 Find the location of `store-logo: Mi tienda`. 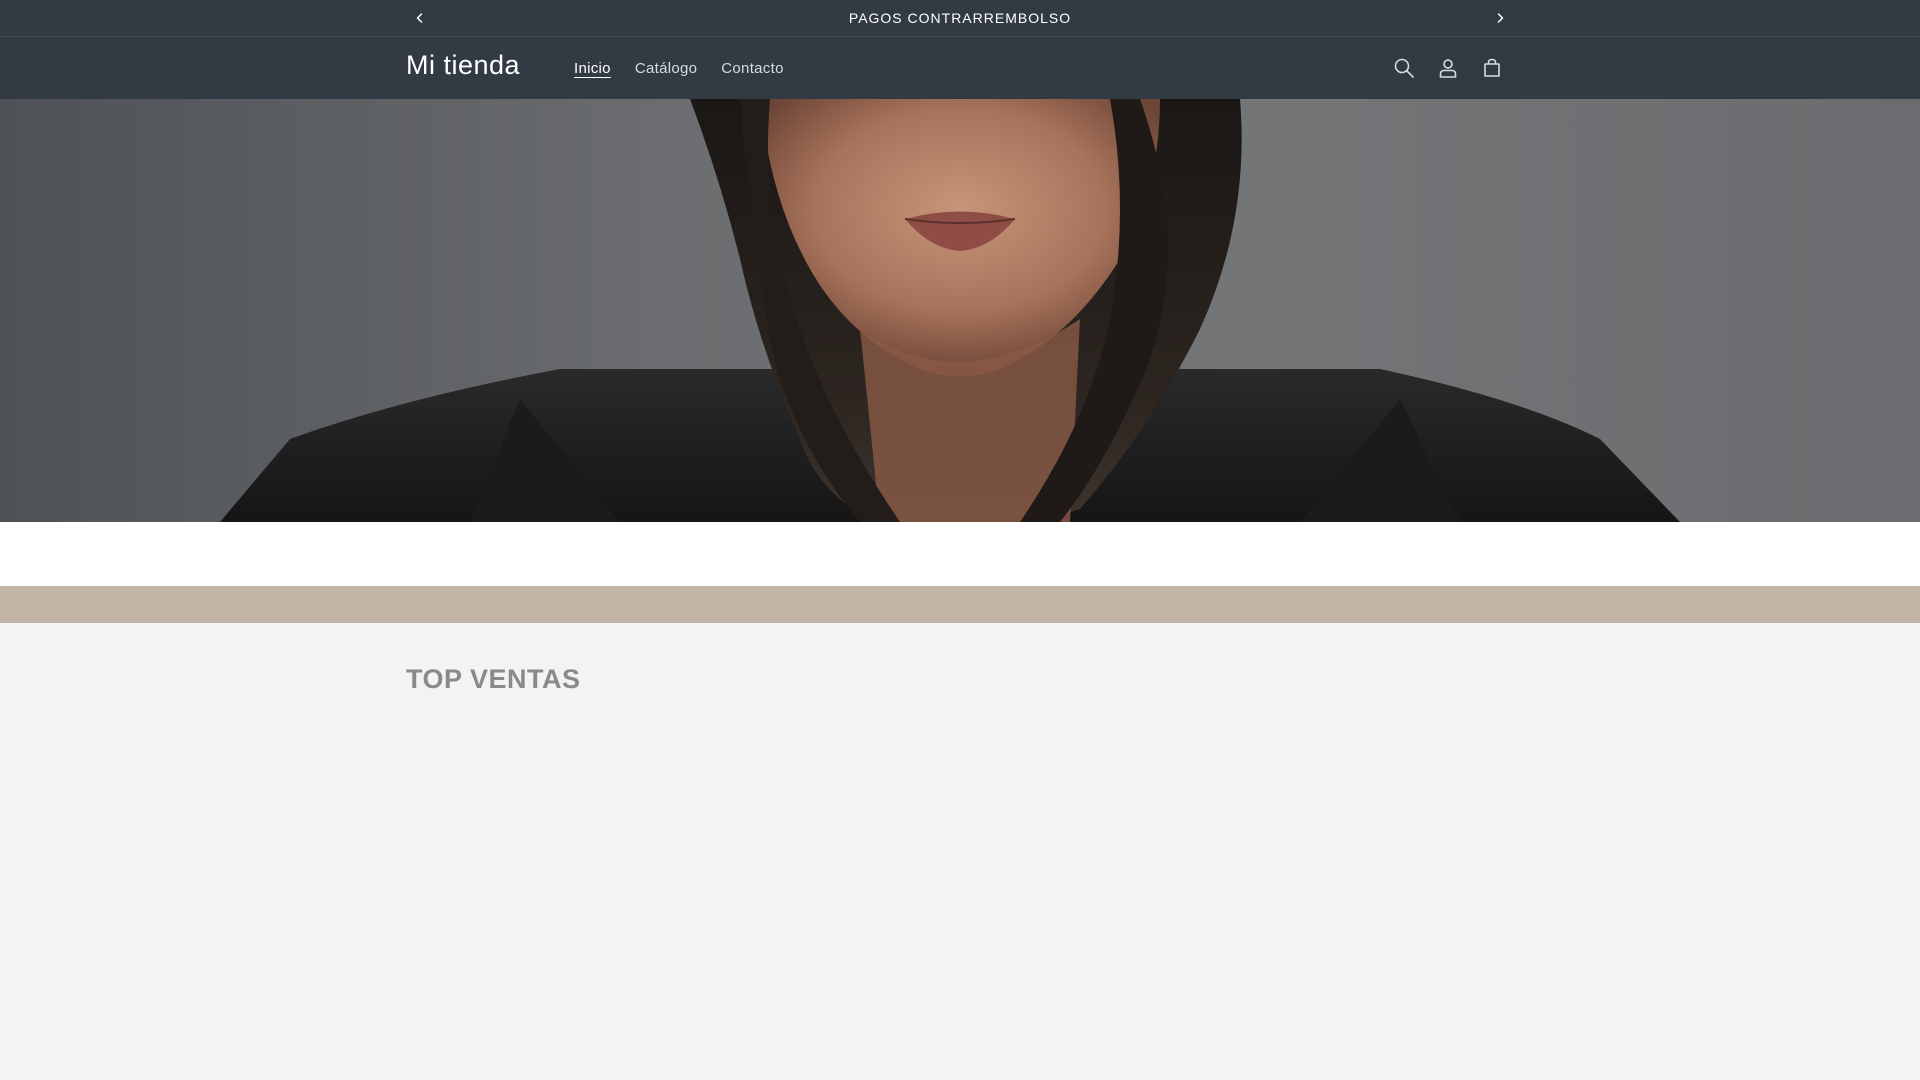

store-logo: Mi tienda is located at coordinates (463, 65).